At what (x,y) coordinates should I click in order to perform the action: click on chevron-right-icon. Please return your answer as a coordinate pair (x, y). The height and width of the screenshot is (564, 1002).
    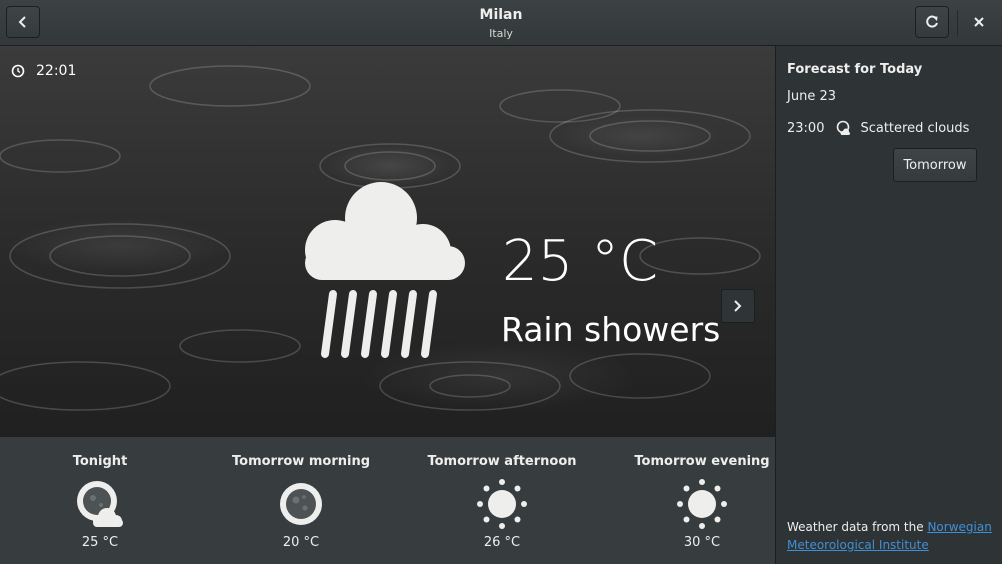
    Looking at the image, I should click on (738, 306).